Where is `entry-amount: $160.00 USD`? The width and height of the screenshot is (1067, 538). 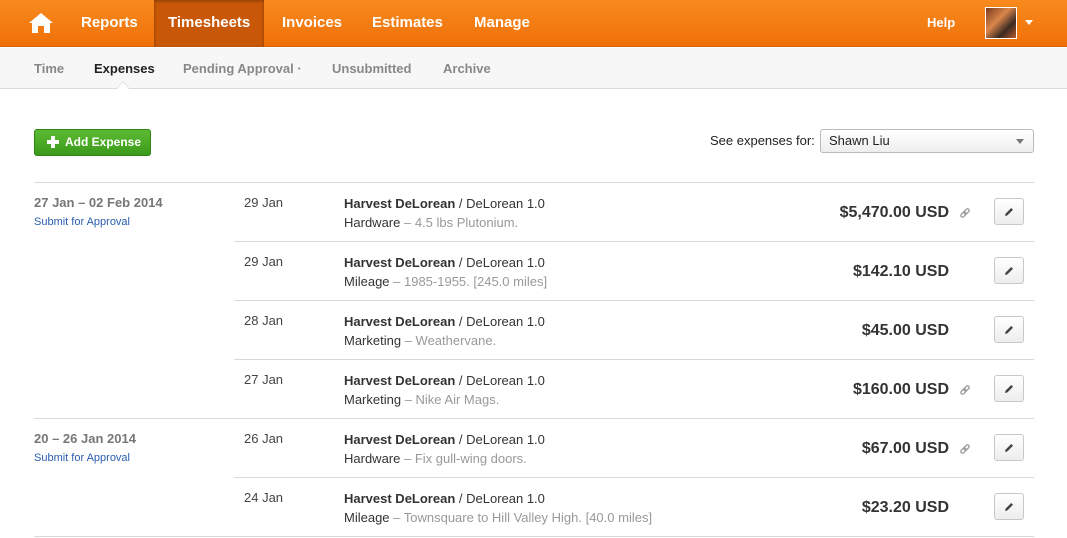
entry-amount: $160.00 USD is located at coordinates (900, 389).